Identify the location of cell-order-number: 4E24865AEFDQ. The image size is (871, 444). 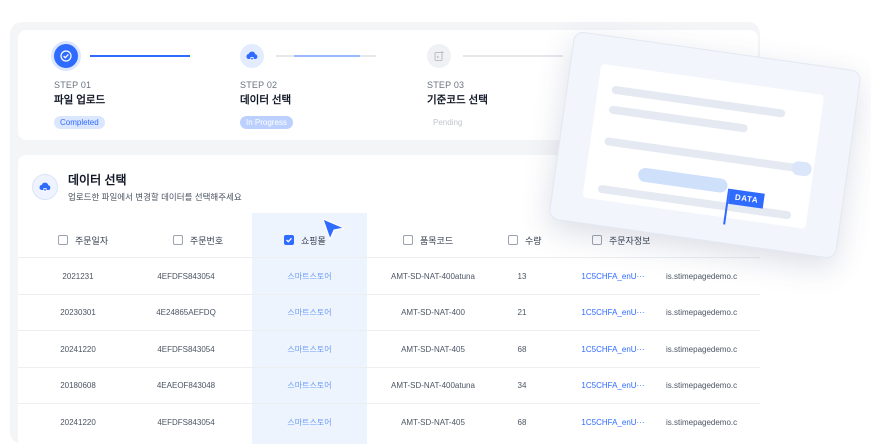
(186, 312).